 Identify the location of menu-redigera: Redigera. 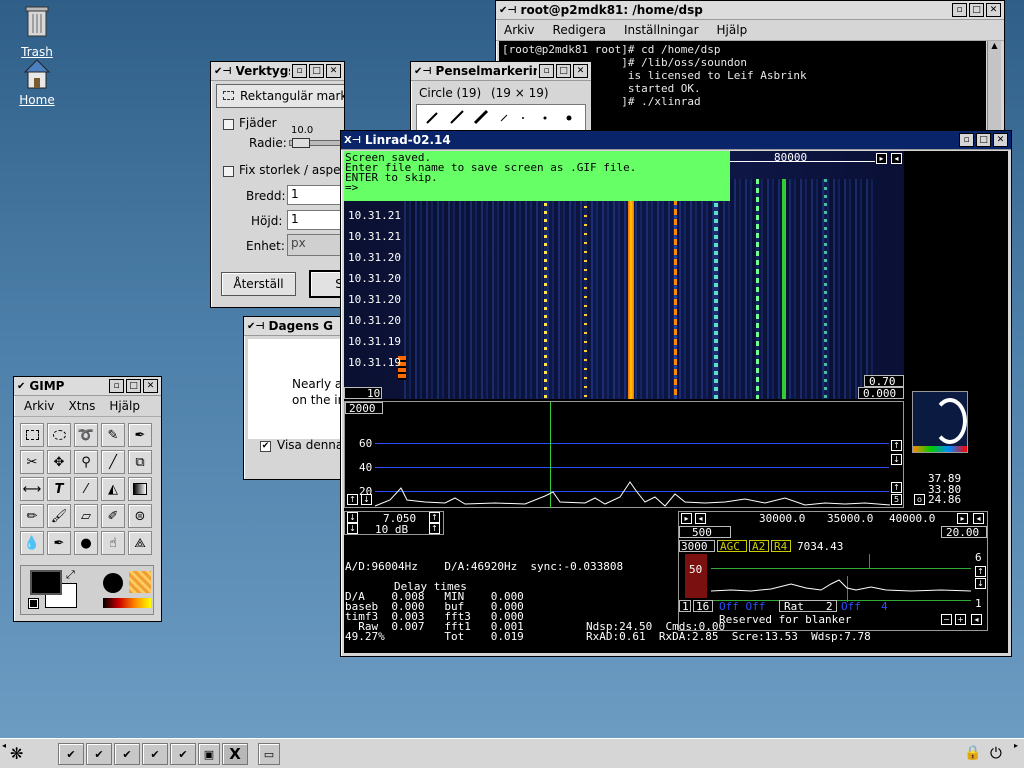
(579, 30).